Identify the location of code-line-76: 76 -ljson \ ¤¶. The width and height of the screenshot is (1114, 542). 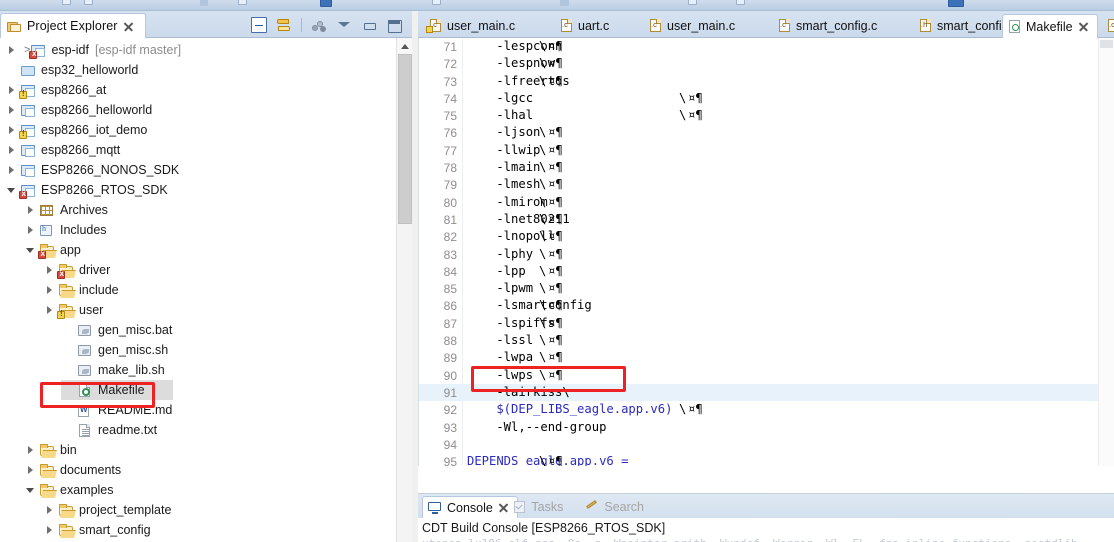
(766, 132).